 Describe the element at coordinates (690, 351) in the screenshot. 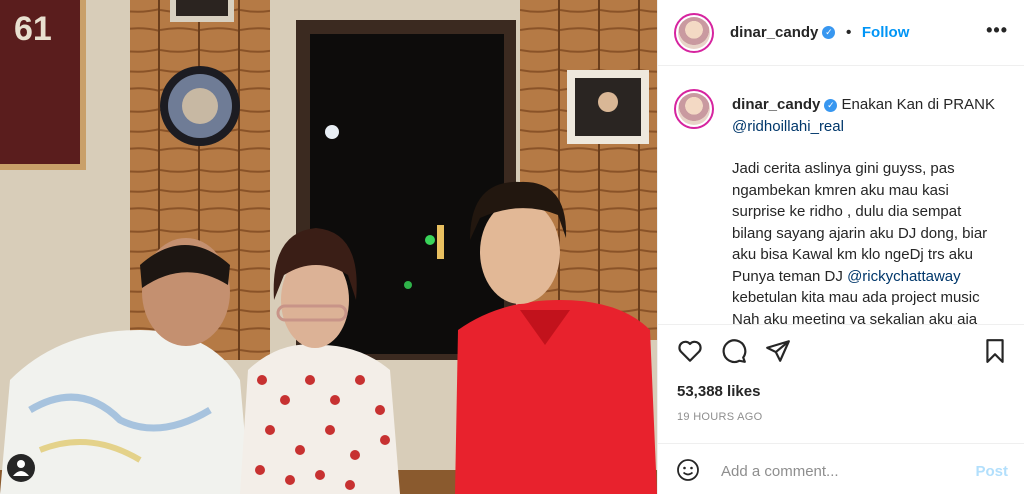

I see `heart-icon` at that location.